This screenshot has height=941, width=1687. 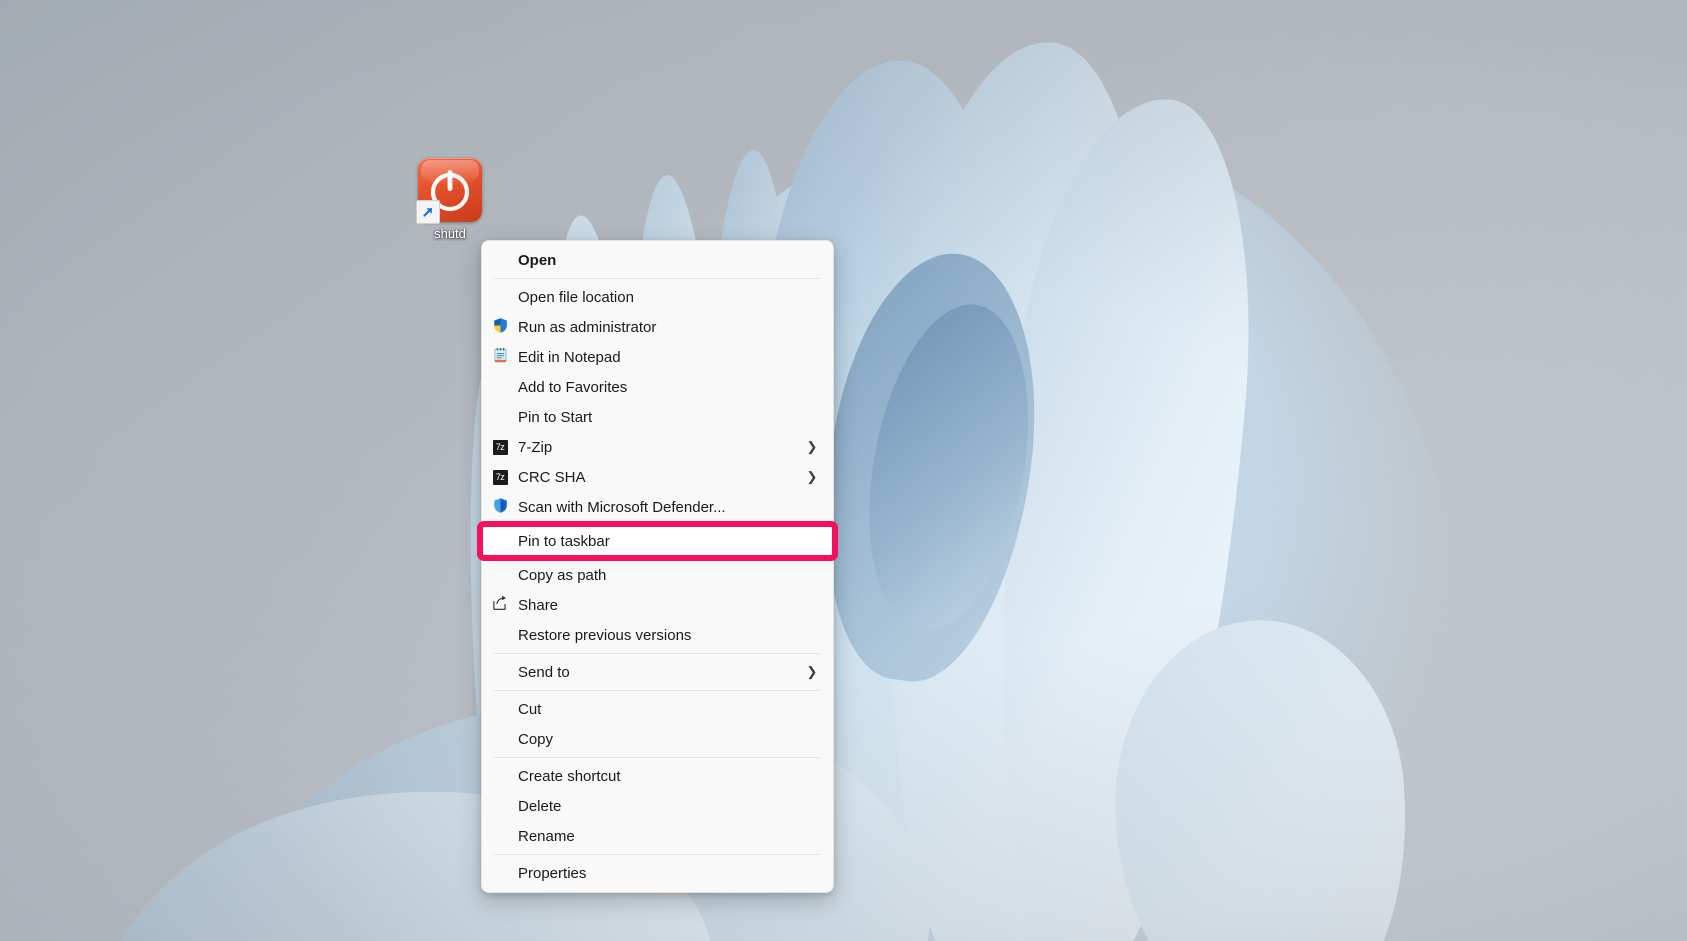 What do you see at coordinates (450, 233) in the screenshot?
I see `desktop-icon-label: shutd` at bounding box center [450, 233].